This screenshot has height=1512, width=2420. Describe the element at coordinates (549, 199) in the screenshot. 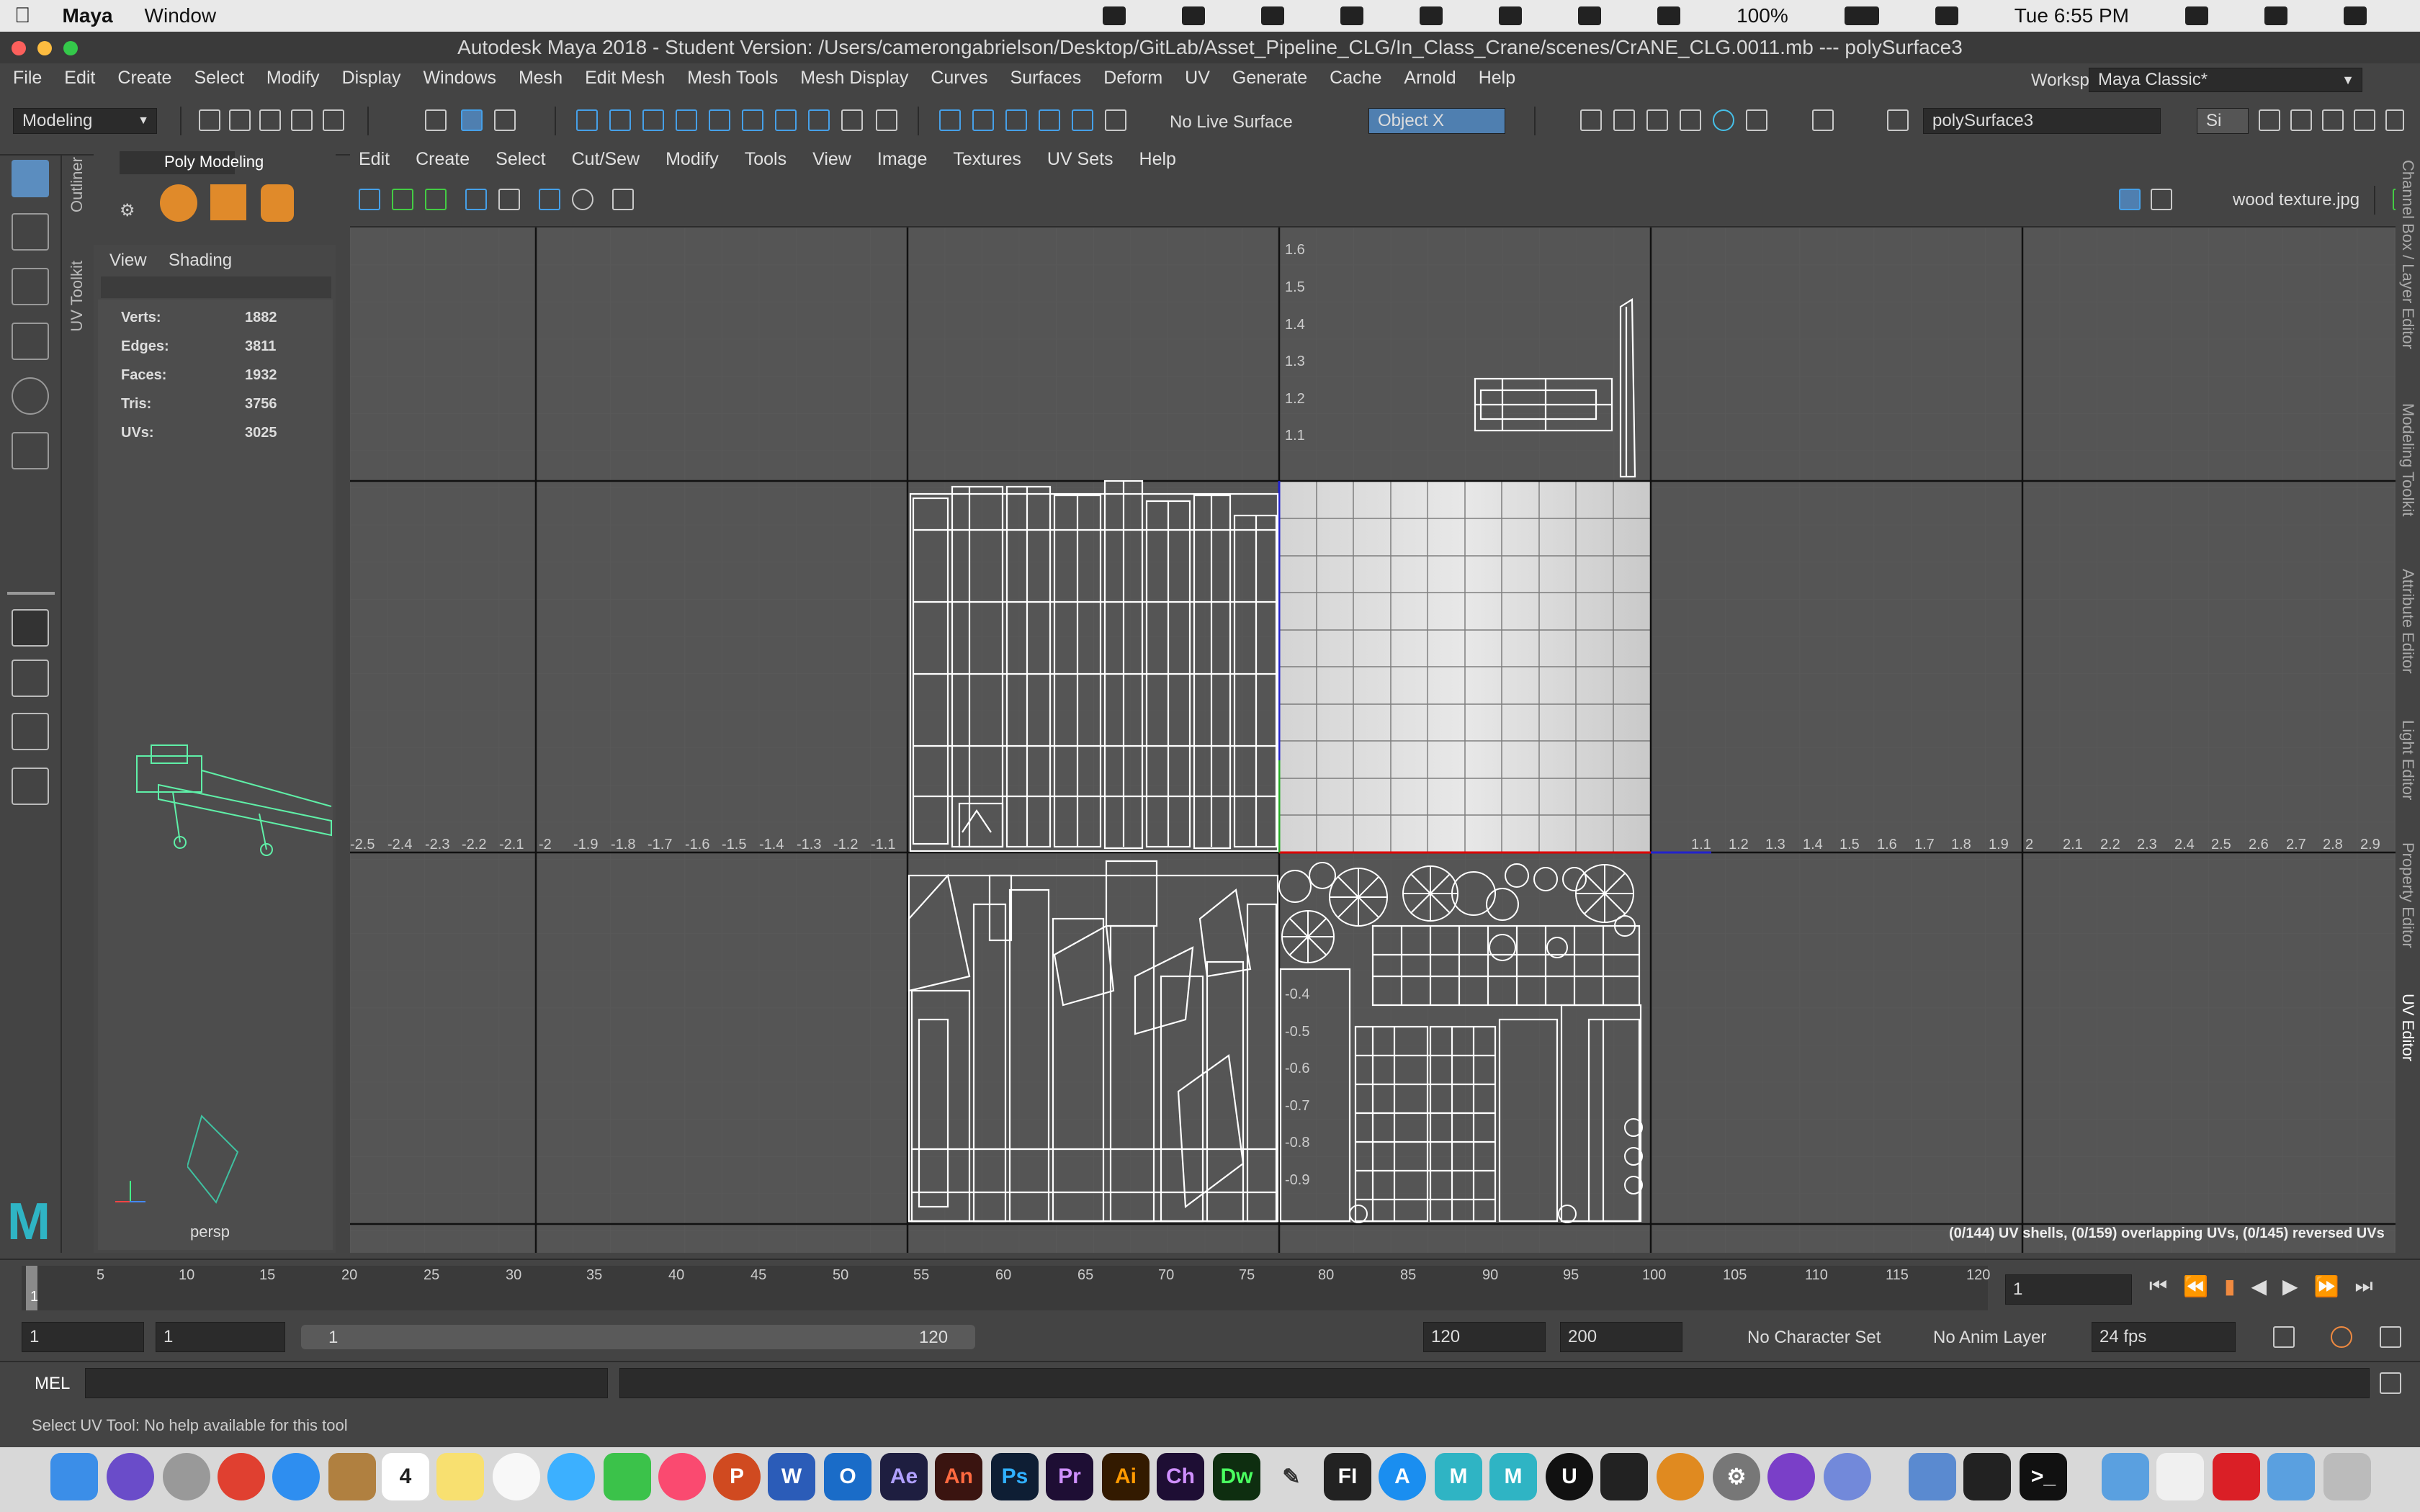

I see `uv-grid-icon` at that location.